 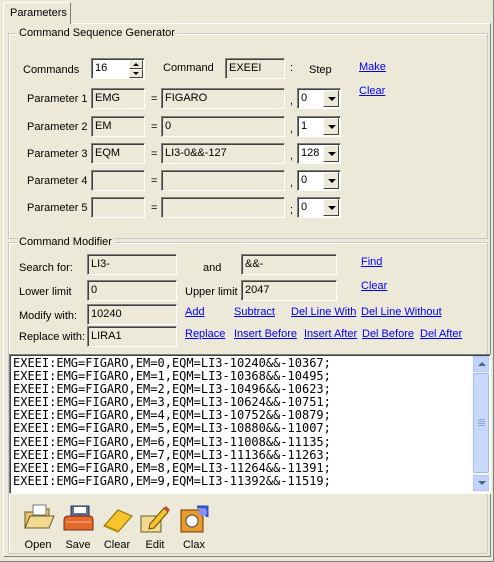 I want to click on save-button: Save, so click(x=78, y=527).